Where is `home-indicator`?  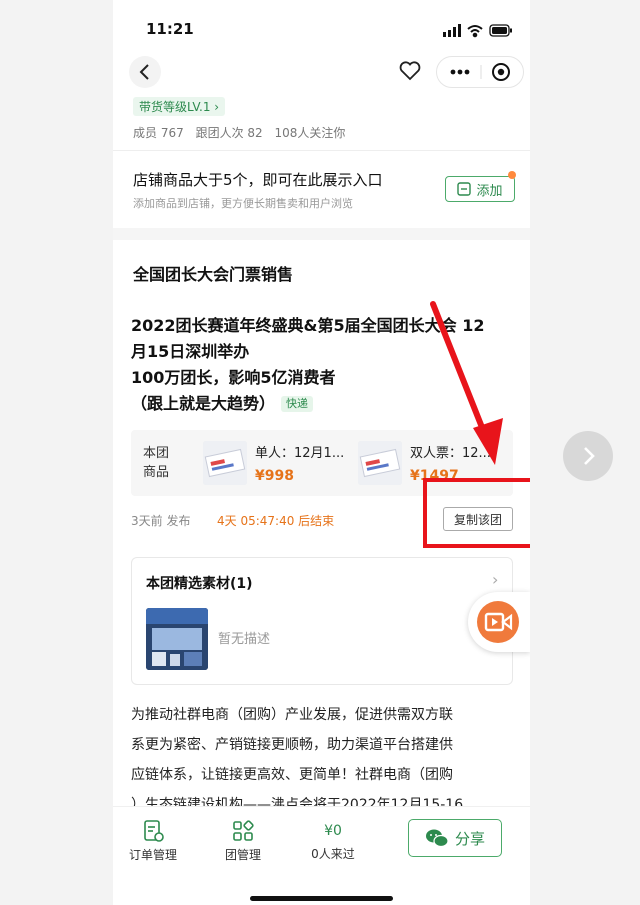
home-indicator is located at coordinates (321, 898).